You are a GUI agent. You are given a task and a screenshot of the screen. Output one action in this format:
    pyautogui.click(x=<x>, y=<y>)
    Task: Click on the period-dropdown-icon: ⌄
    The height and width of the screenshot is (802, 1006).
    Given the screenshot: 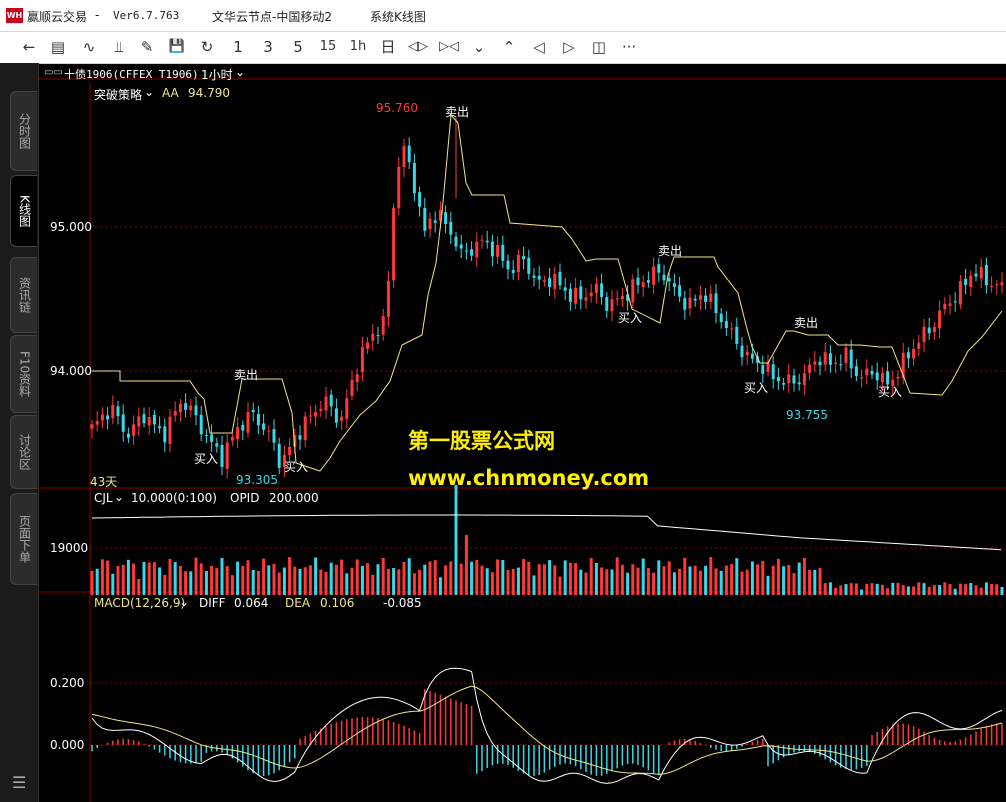 What is the action you would take?
    pyautogui.click(x=240, y=72)
    